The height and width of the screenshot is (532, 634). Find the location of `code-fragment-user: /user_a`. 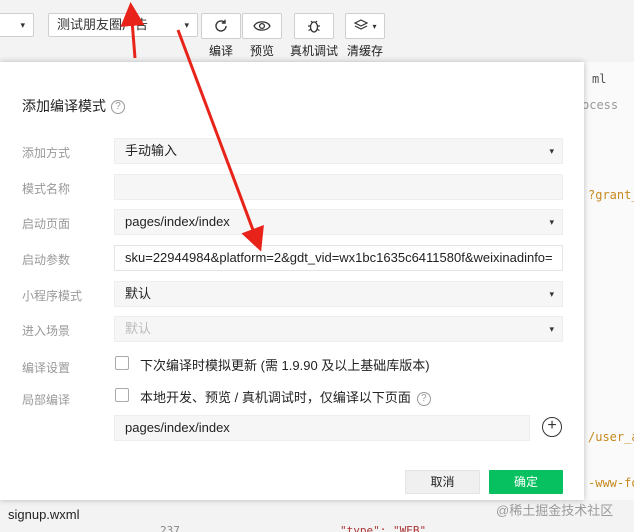

code-fragment-user: /user_a is located at coordinates (611, 437).